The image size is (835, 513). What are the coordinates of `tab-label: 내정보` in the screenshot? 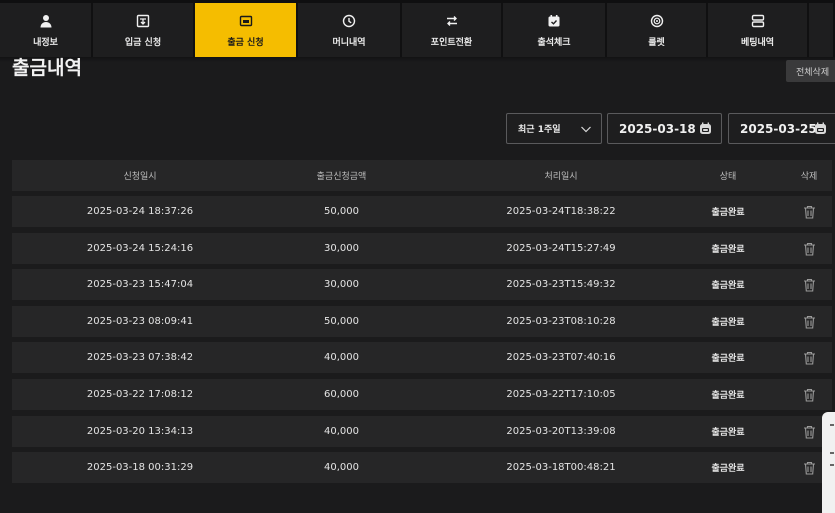 It's located at (45, 43).